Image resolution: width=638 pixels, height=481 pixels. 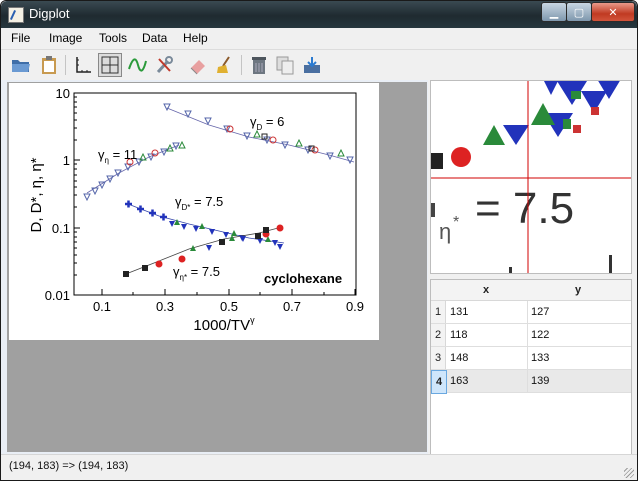 I want to click on zoom-crosshair, so click(x=531, y=177).